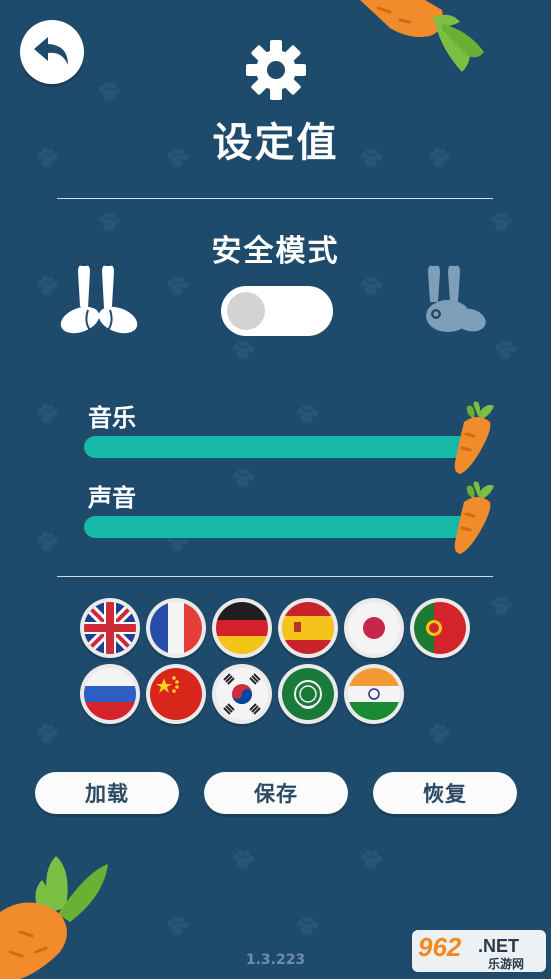  I want to click on save-button: 保存, so click(276, 793).